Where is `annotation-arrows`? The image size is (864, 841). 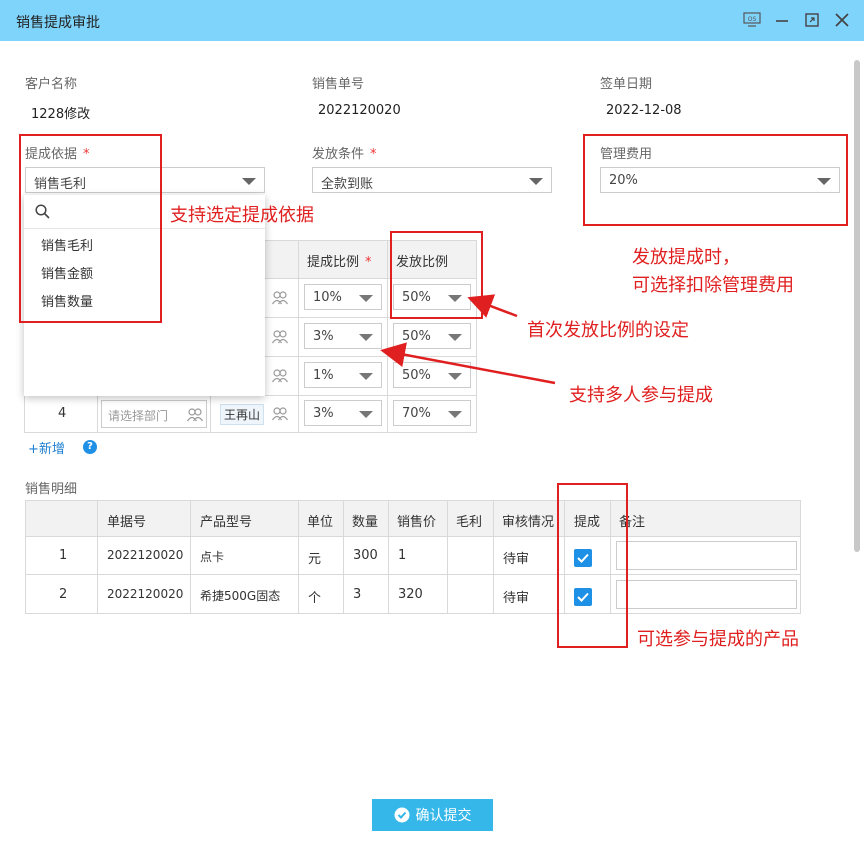
annotation-arrows is located at coordinates (468, 339).